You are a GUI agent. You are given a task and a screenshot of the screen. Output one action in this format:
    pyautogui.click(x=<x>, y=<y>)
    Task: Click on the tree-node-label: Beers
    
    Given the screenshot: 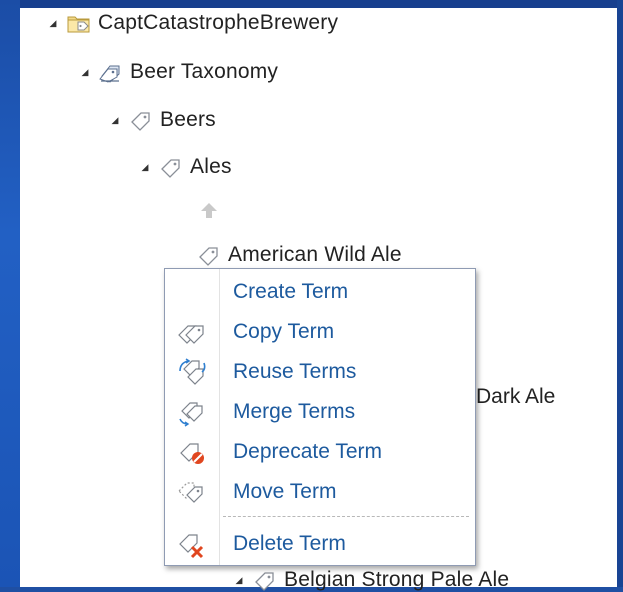 What is the action you would take?
    pyautogui.click(x=188, y=119)
    